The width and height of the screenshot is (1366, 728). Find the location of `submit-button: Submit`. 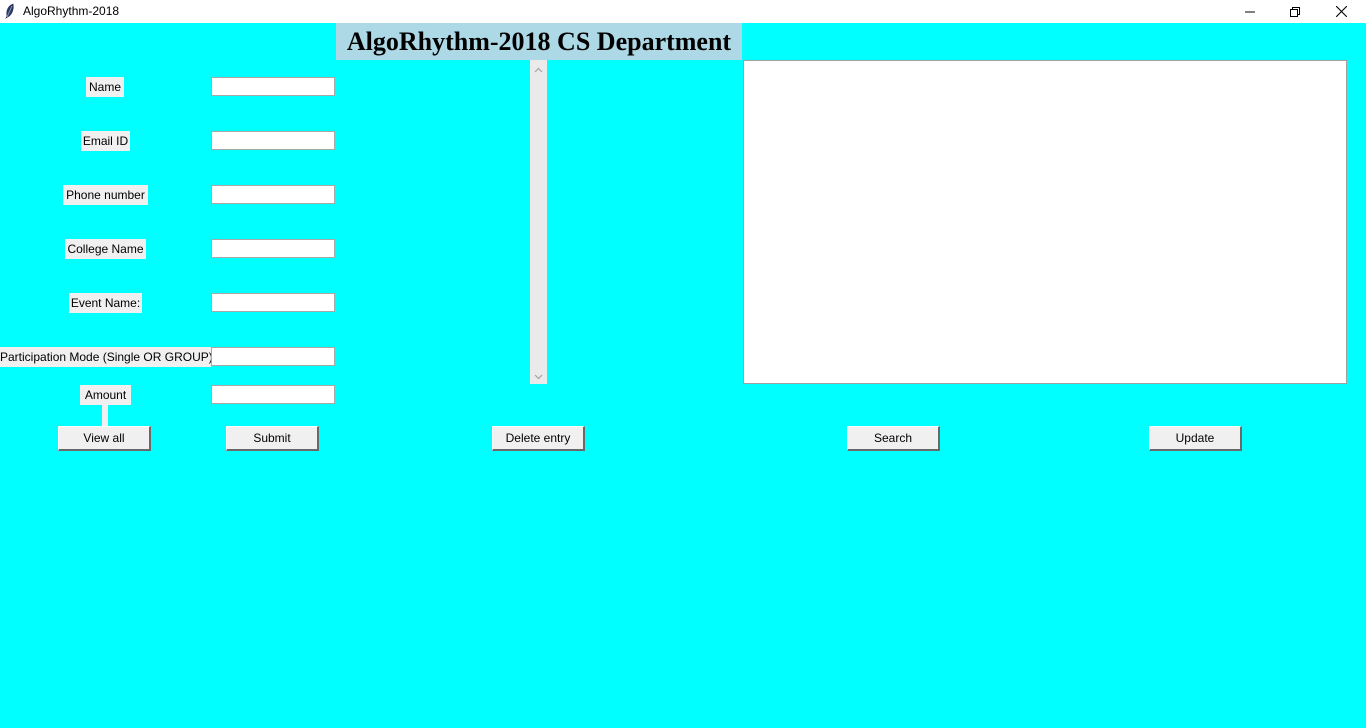

submit-button: Submit is located at coordinates (272, 438).